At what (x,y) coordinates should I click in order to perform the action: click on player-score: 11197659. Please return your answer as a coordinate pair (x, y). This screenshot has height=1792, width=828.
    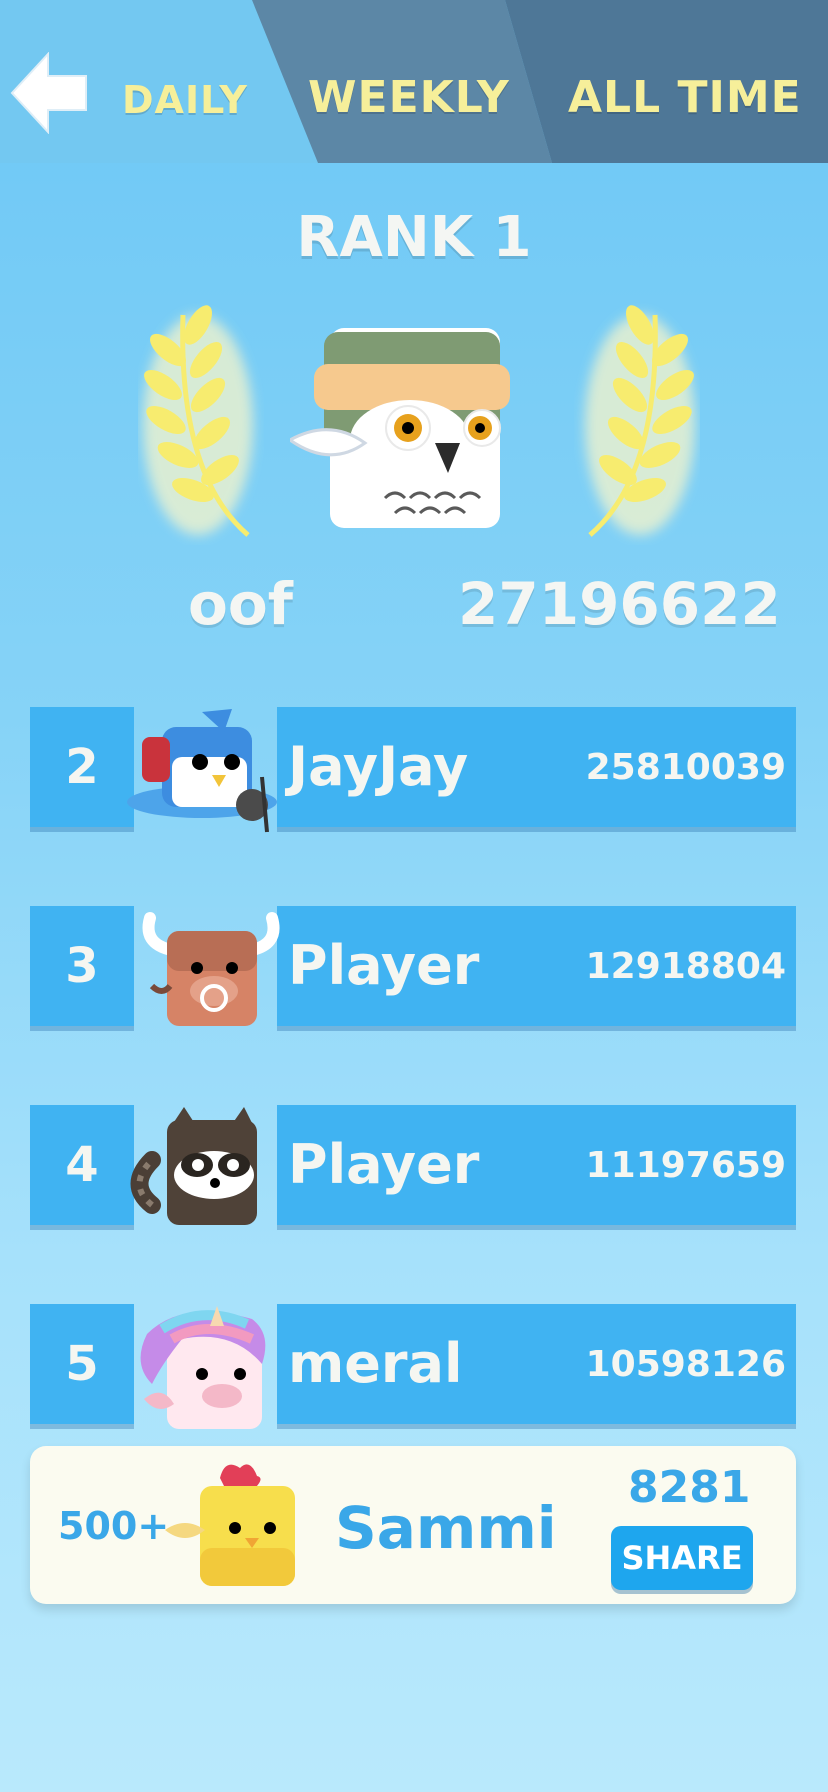
    Looking at the image, I should click on (685, 1165).